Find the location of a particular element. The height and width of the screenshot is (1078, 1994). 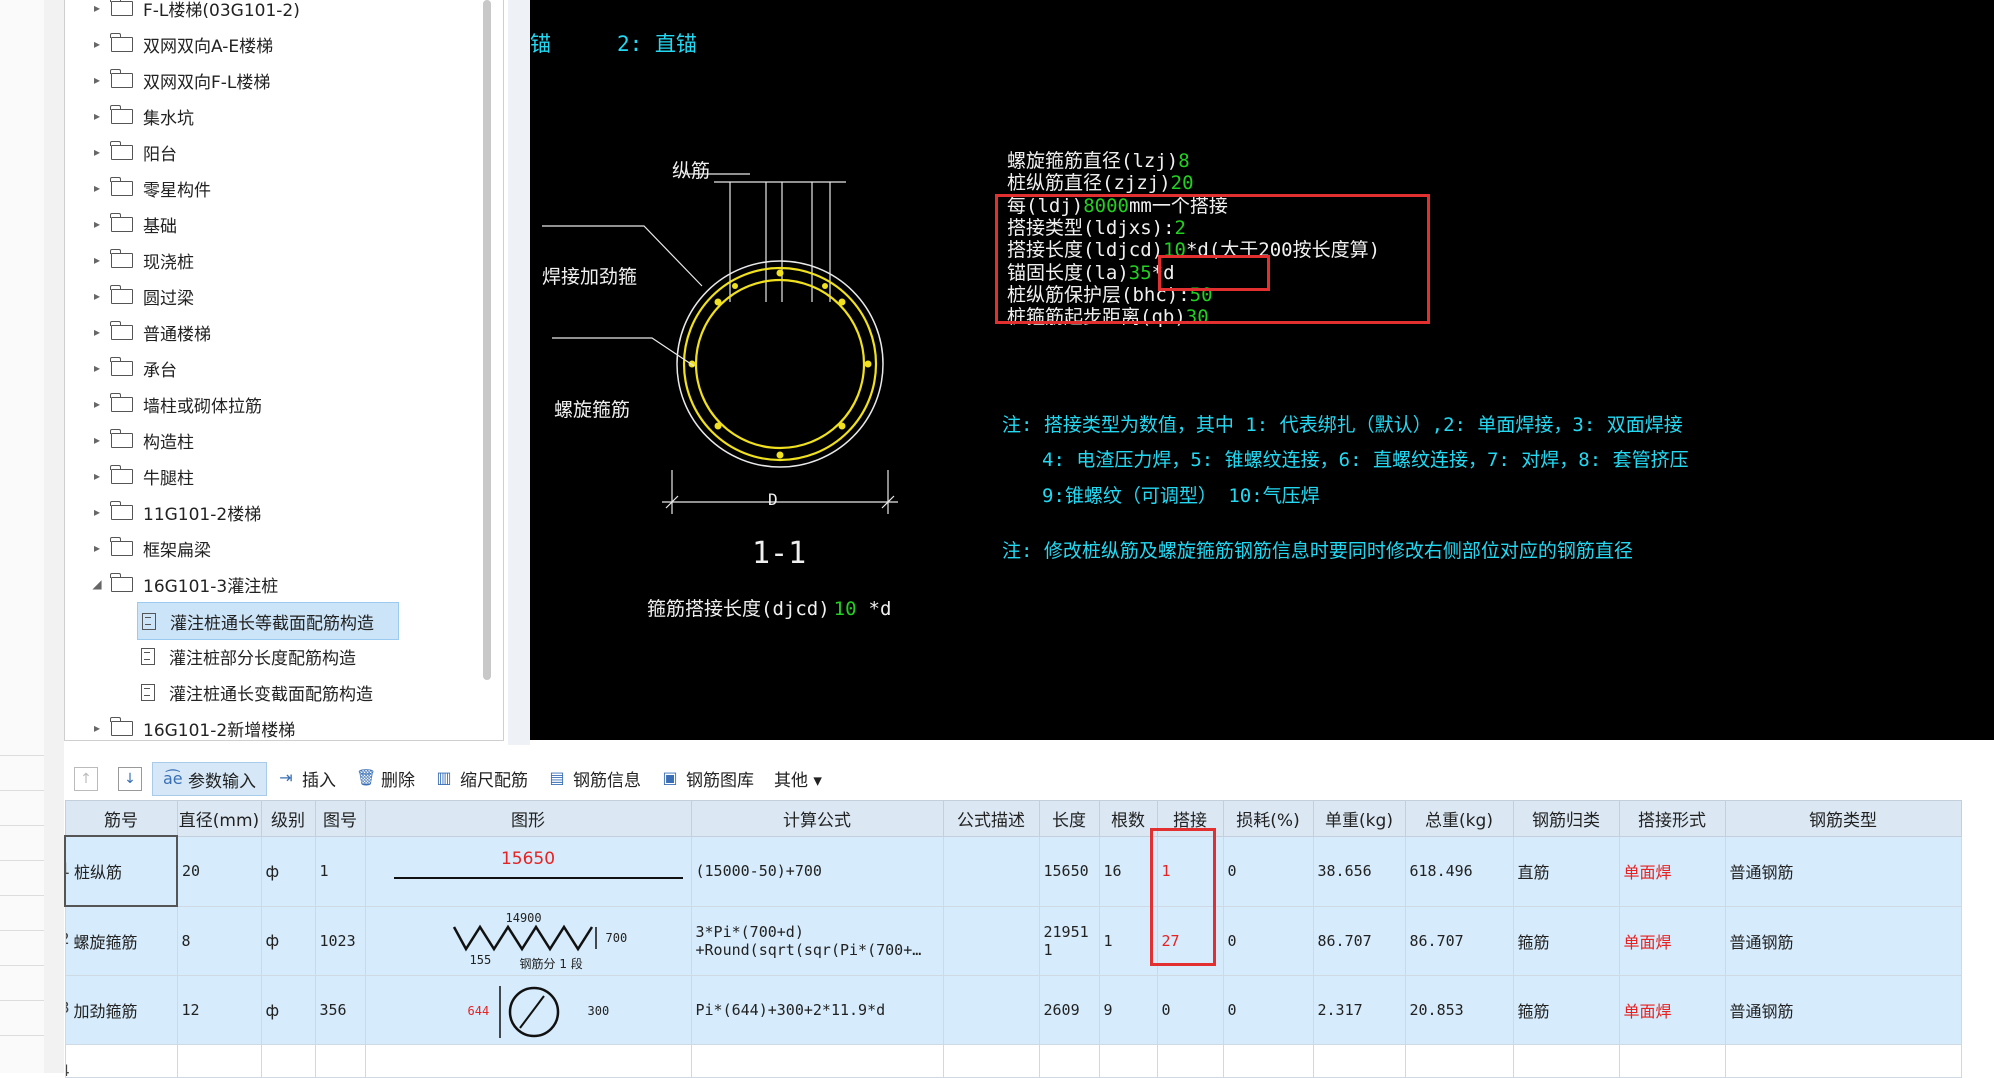

toolbar-button: a͡e 参数输入 is located at coordinates (209, 779).